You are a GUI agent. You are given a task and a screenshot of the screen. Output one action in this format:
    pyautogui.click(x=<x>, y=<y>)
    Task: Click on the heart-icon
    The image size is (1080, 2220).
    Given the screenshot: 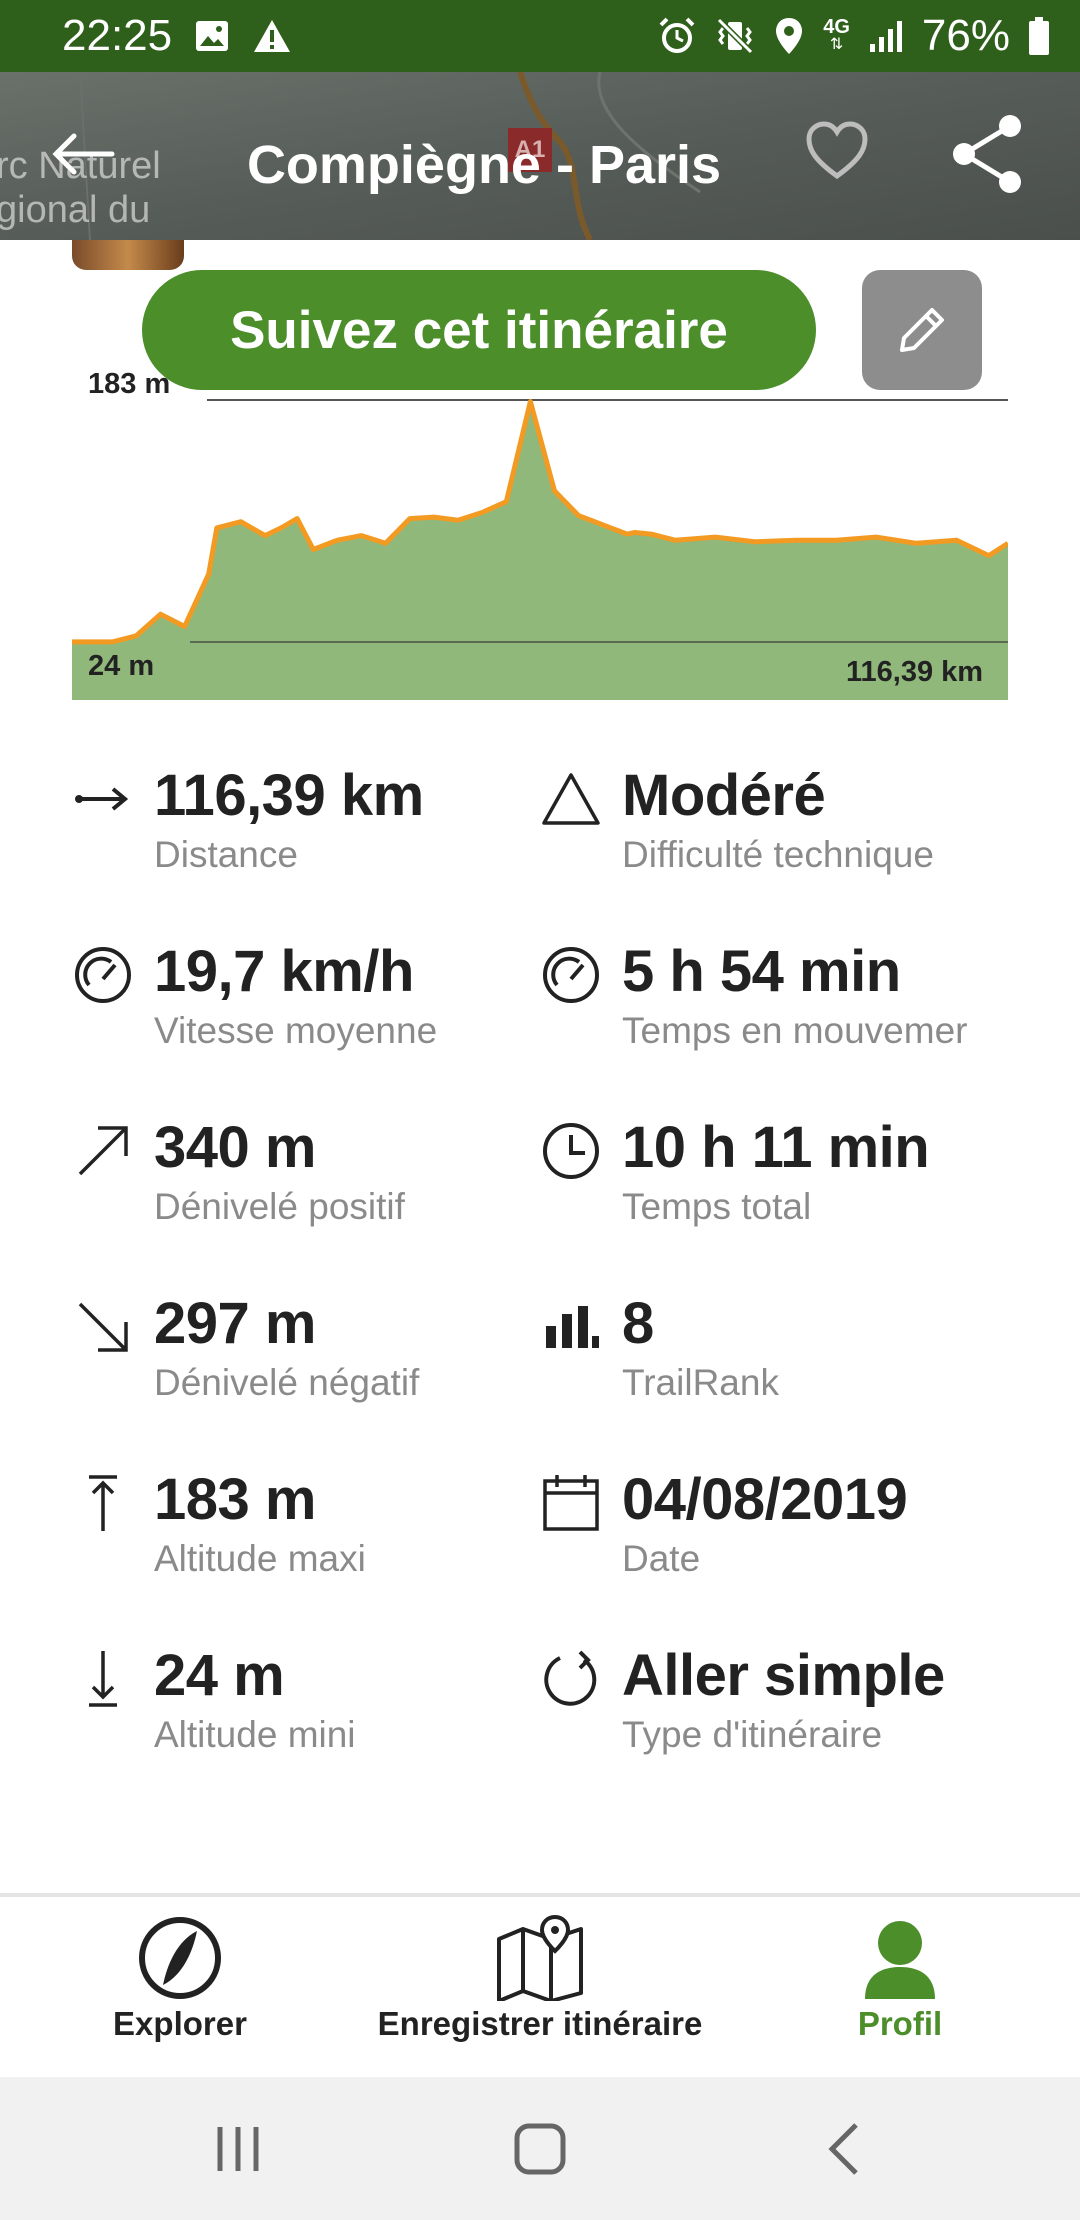 What is the action you would take?
    pyautogui.click(x=837, y=150)
    